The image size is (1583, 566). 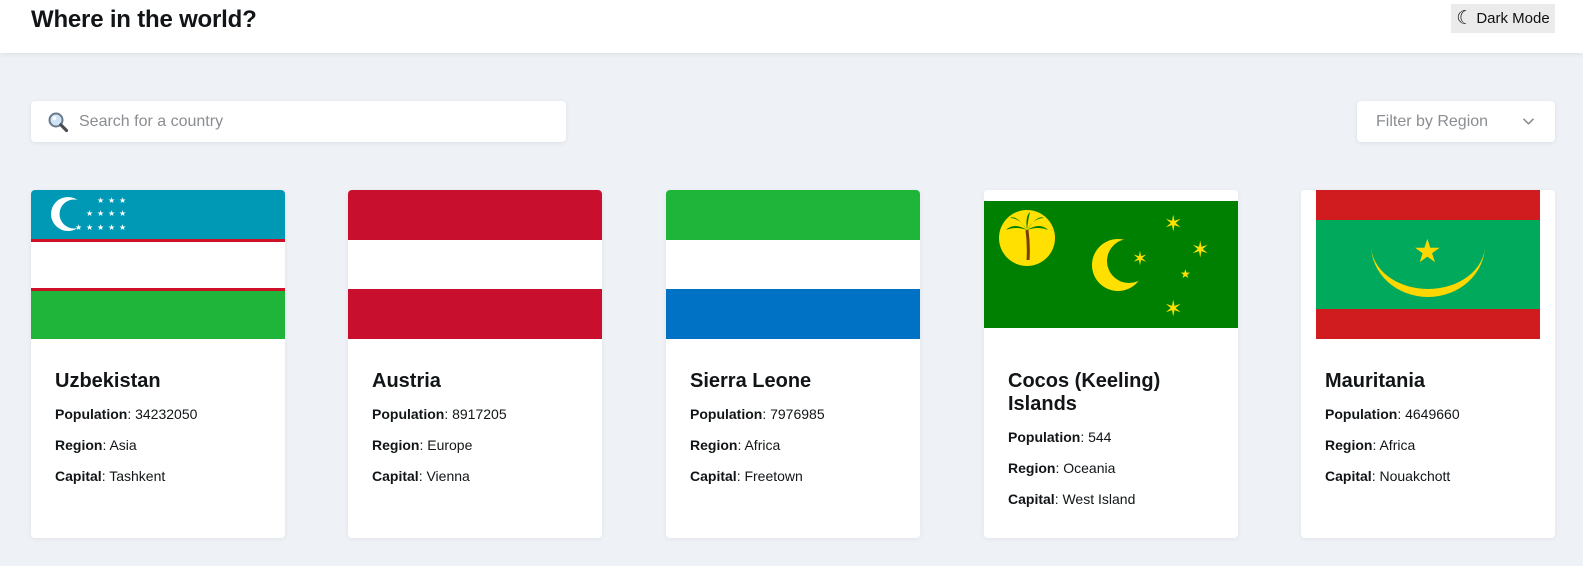 I want to click on population-value: 7976985, so click(x=797, y=414).